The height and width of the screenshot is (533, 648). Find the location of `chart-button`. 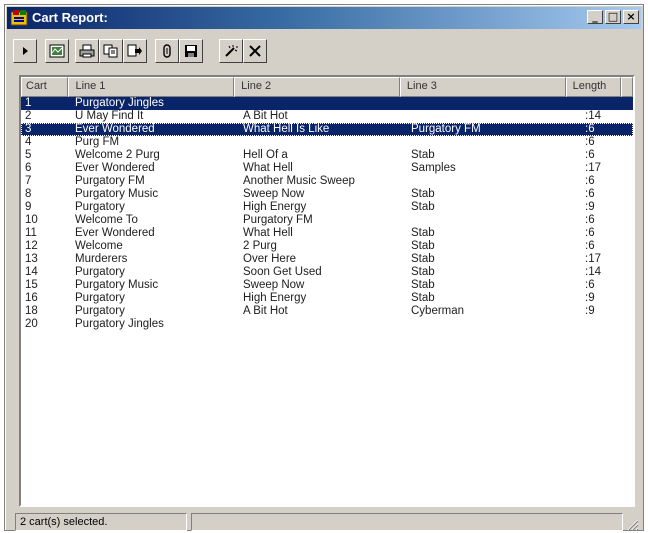

chart-button is located at coordinates (57, 51).